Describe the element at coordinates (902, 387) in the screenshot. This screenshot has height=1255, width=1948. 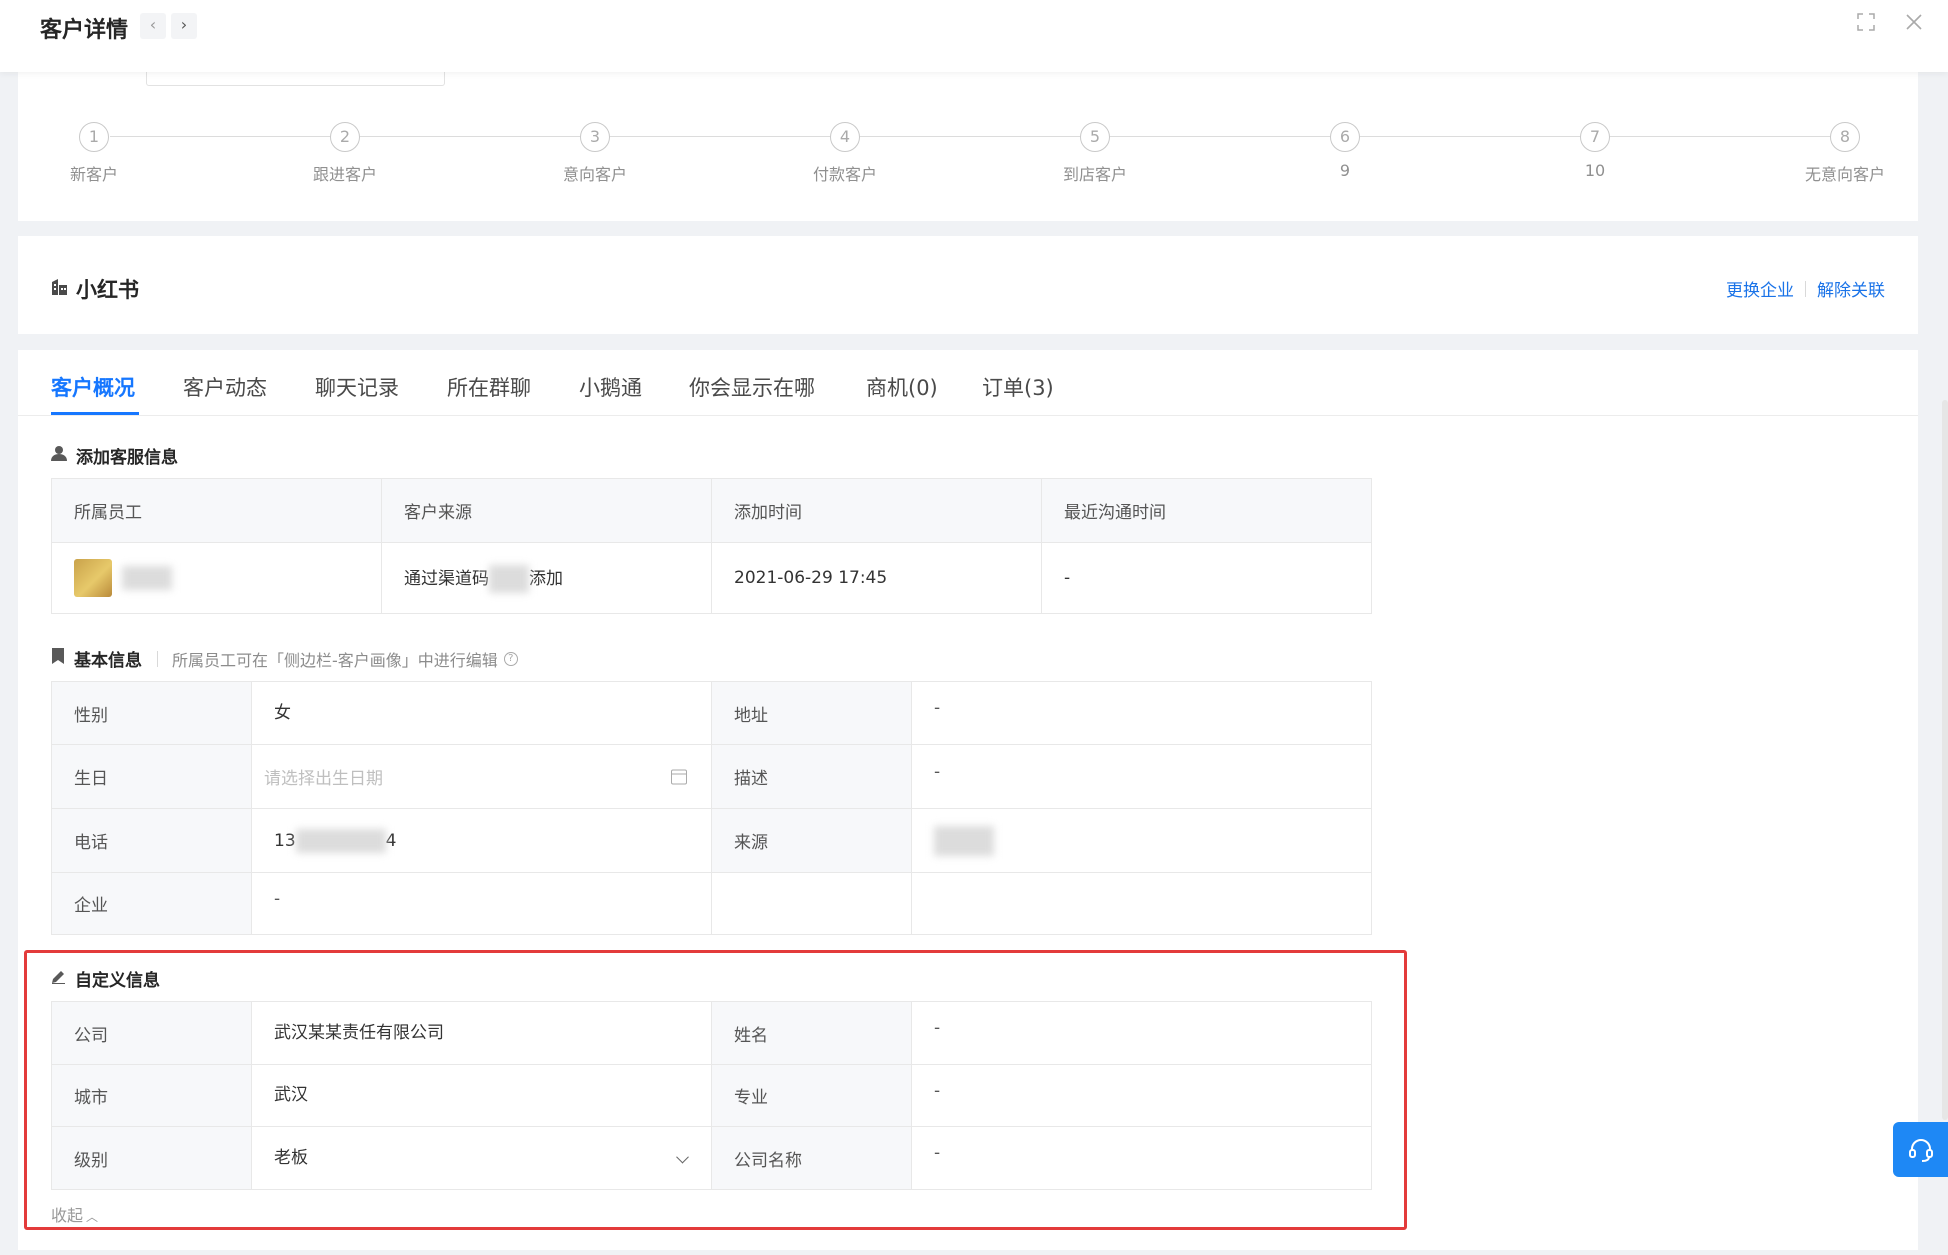
I see `tab: 商机(0)` at that location.